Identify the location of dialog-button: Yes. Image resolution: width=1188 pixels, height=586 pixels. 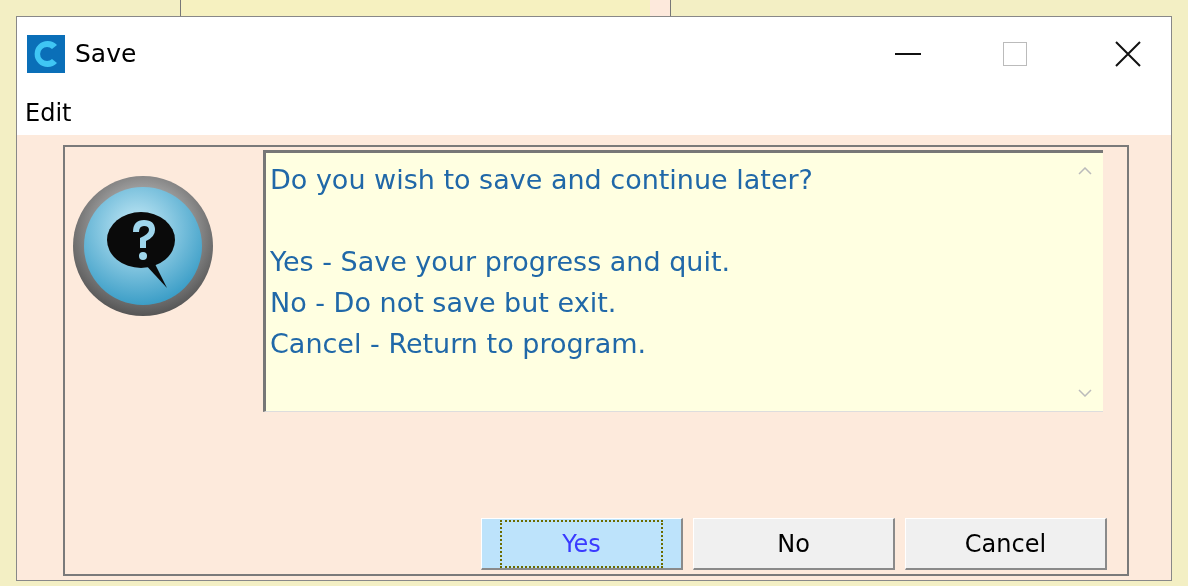
(582, 544).